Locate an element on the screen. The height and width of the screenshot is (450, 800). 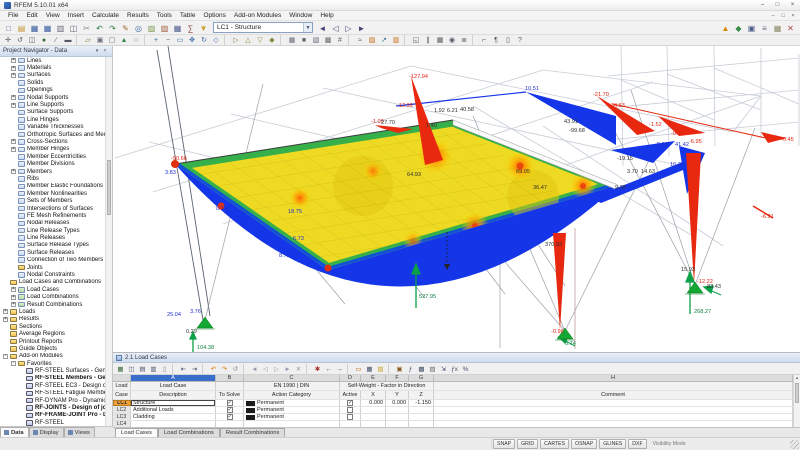
tree-item-rf-steel-fatigue-members-: RF-STEEL Fatigue Members - is located at coordinates (56, 393).